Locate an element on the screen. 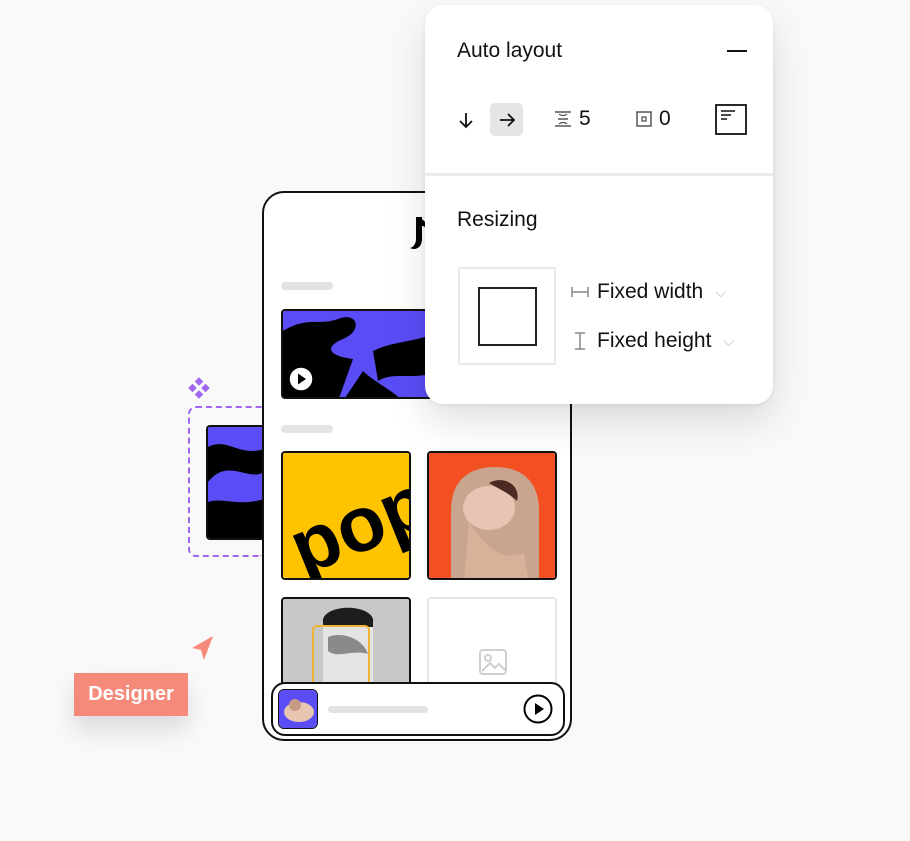 This screenshot has width=910, height=841. featured-banner is located at coordinates (361, 354).